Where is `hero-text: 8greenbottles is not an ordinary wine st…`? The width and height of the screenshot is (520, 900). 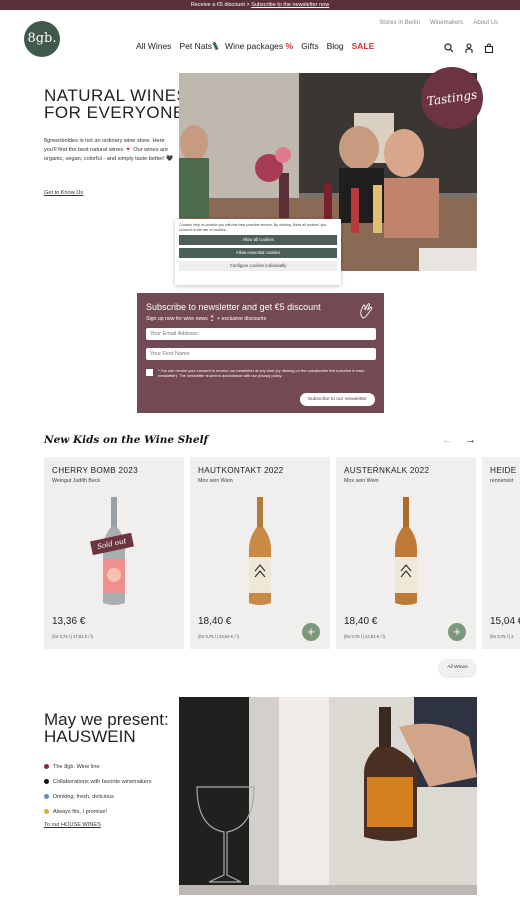
hero-text: 8greenbottles is not an ordinary wine st… is located at coordinates (109, 150).